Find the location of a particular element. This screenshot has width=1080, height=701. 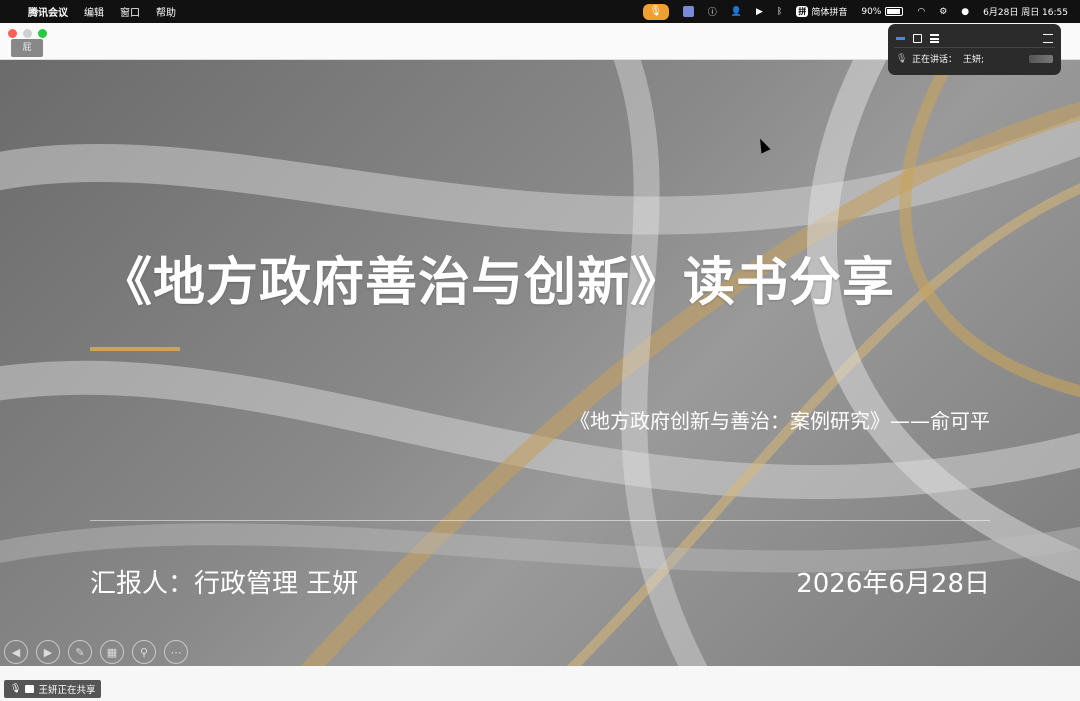

speaker-name: 王妍; is located at coordinates (974, 60).